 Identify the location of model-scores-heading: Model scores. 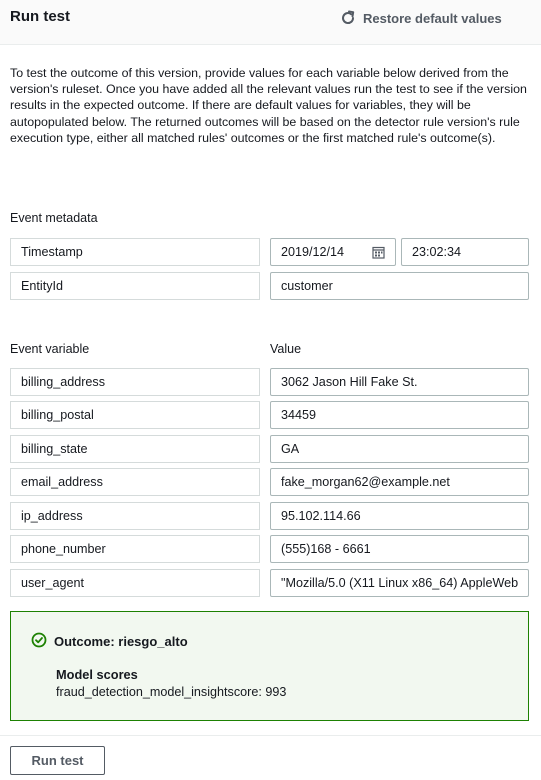
(97, 674).